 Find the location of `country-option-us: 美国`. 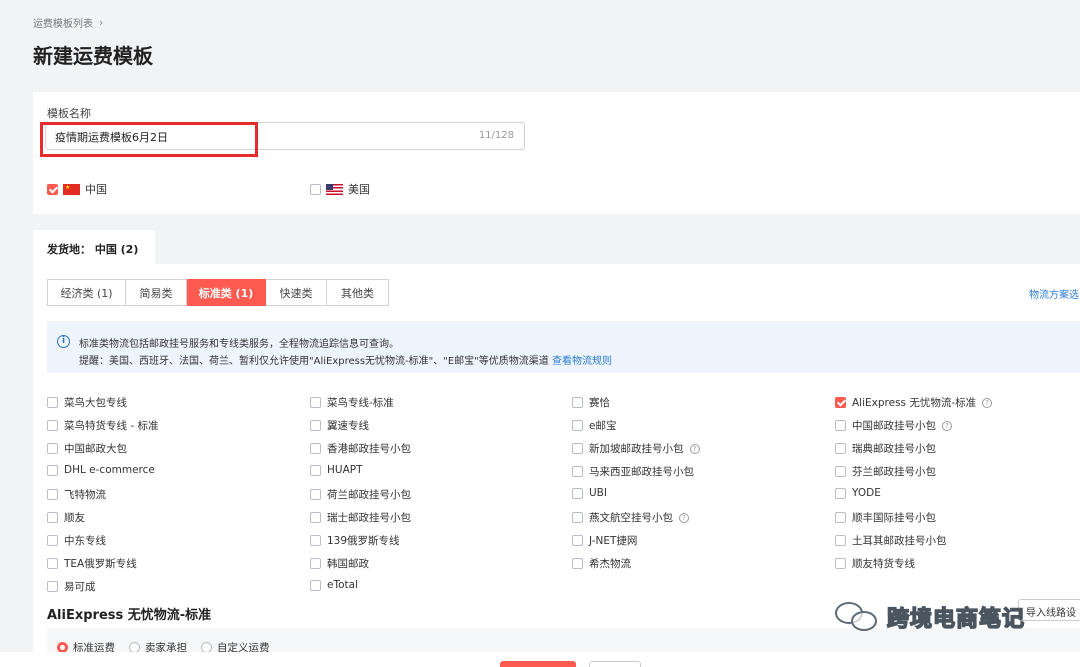

country-option-us: 美国 is located at coordinates (340, 189).